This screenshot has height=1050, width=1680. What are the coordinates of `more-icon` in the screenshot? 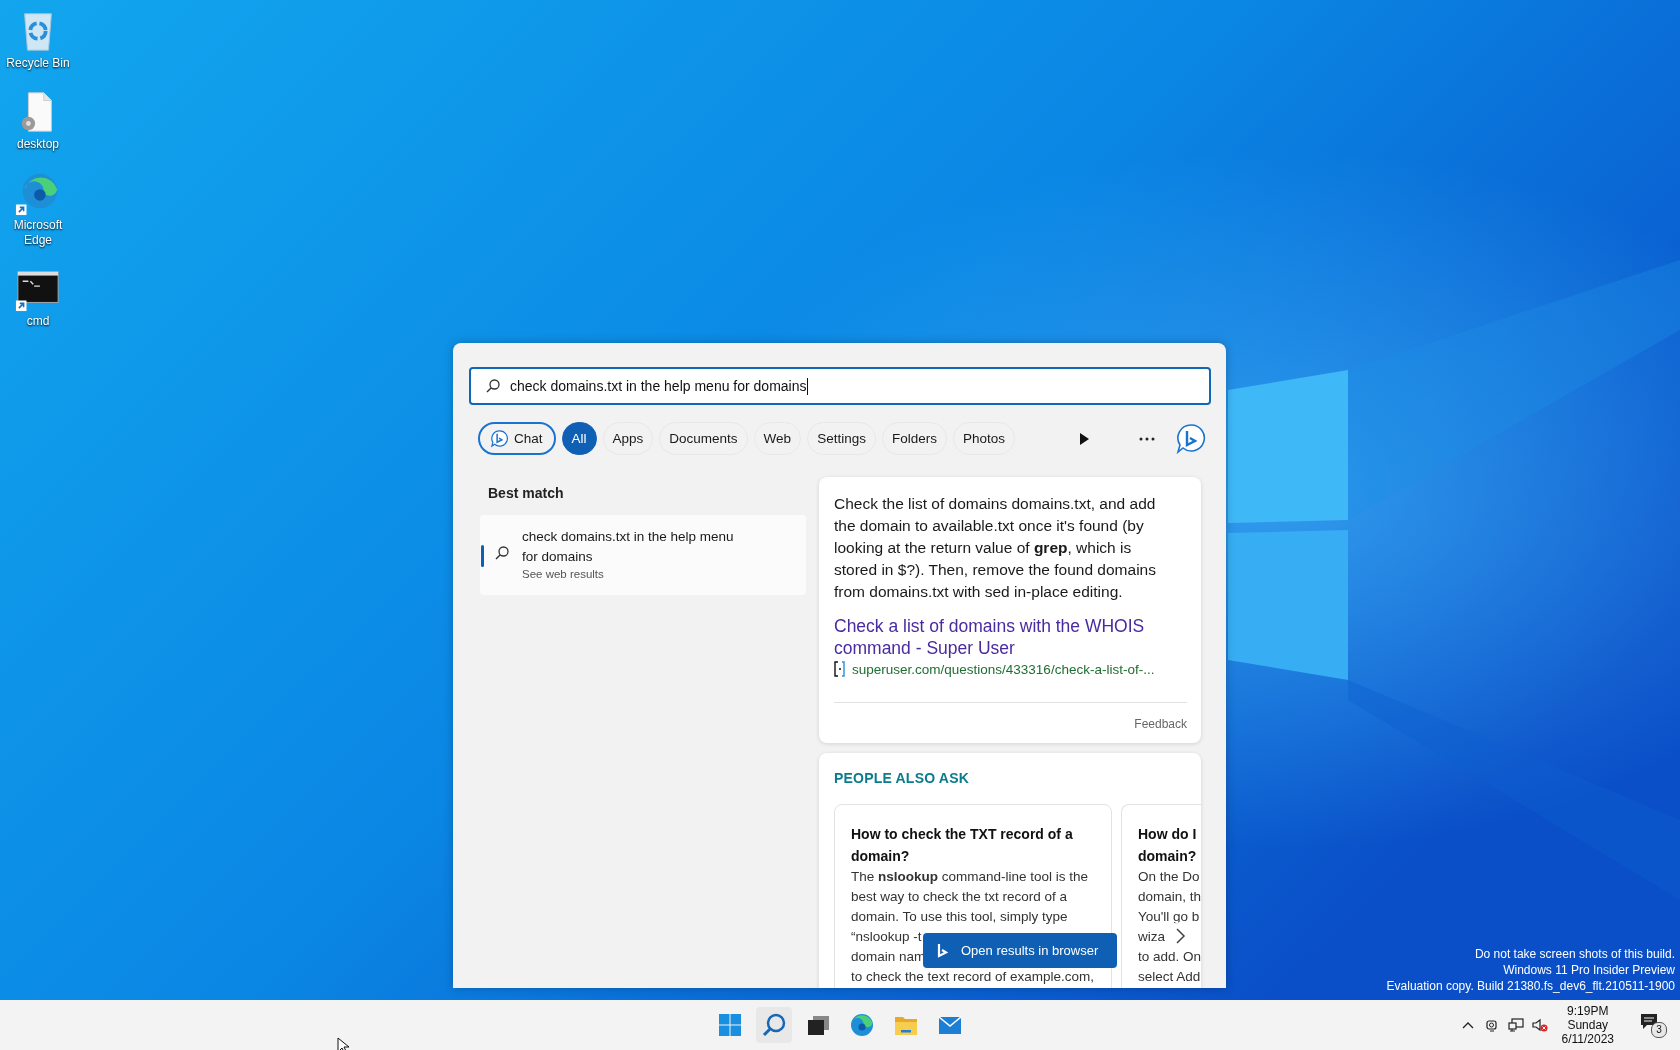 It's located at (1147, 438).